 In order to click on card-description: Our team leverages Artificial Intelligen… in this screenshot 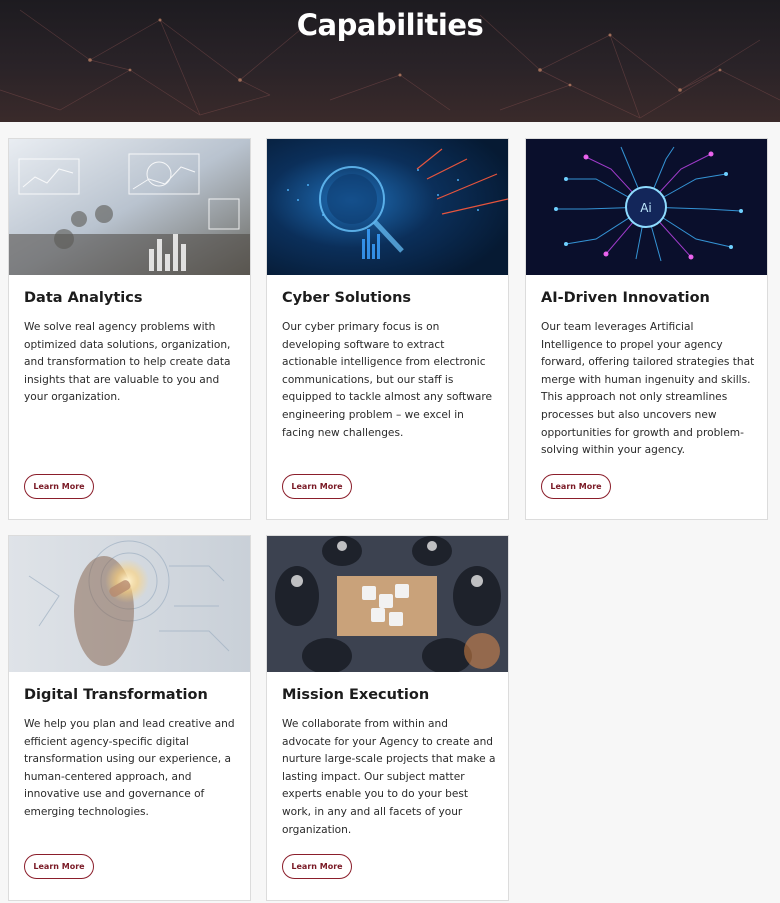, I will do `click(648, 389)`.